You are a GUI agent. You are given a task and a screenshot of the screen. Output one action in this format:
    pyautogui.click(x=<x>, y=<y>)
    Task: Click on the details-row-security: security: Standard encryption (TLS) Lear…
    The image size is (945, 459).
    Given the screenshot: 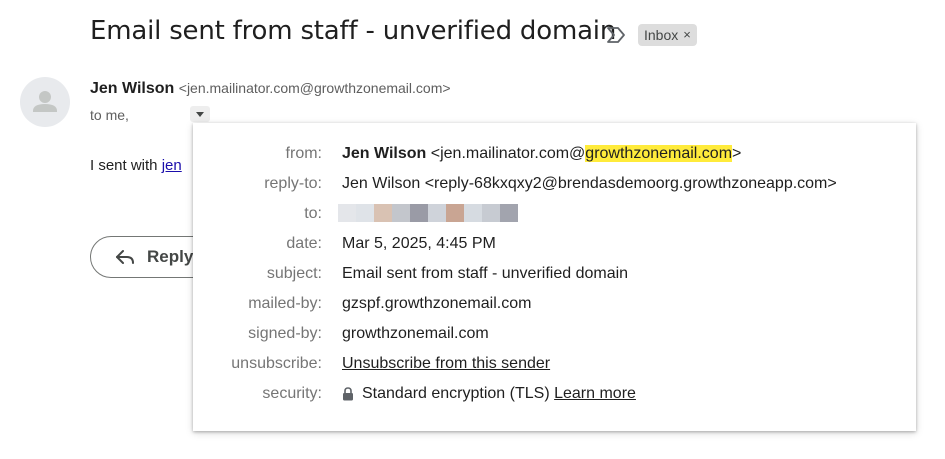 What is the action you would take?
    pyautogui.click(x=554, y=394)
    